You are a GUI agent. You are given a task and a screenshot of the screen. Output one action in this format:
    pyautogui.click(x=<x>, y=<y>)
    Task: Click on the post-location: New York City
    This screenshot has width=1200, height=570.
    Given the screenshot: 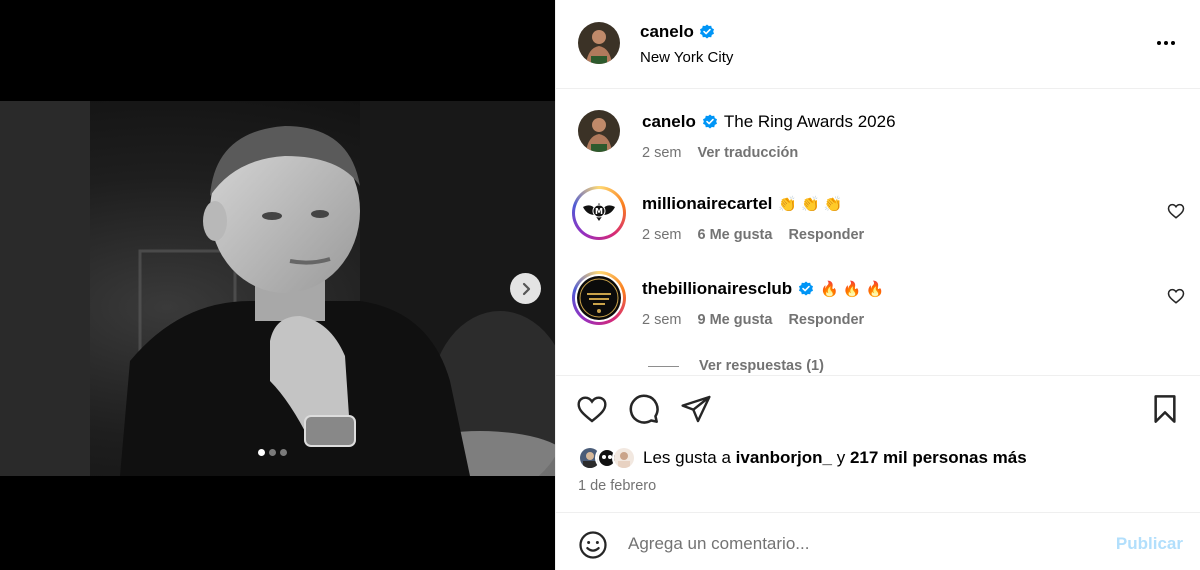 What is the action you would take?
    pyautogui.click(x=686, y=57)
    